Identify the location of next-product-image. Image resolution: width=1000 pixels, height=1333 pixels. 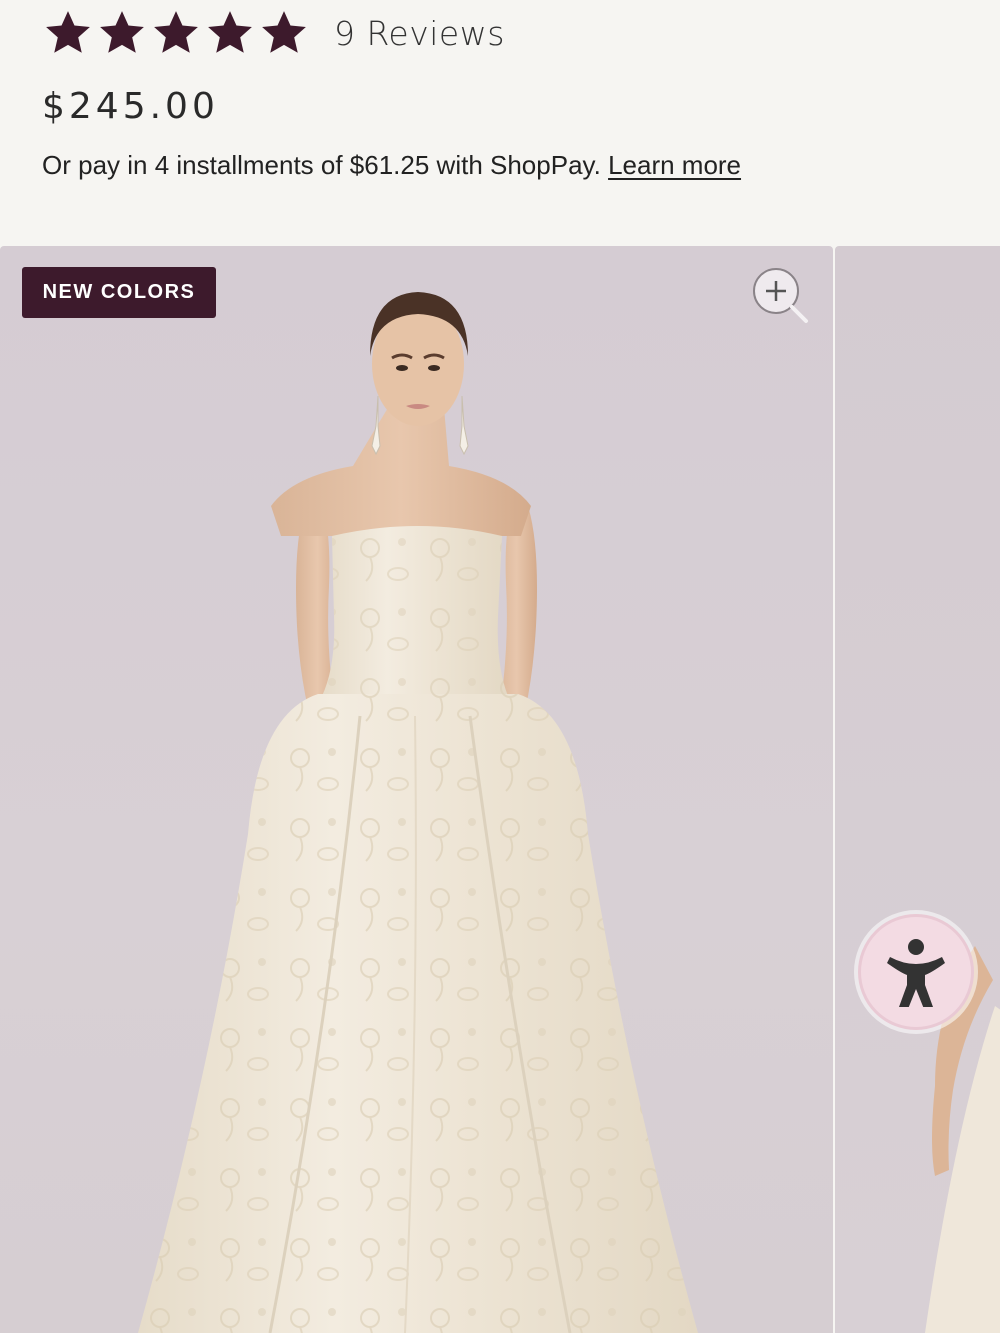
(962, 1139).